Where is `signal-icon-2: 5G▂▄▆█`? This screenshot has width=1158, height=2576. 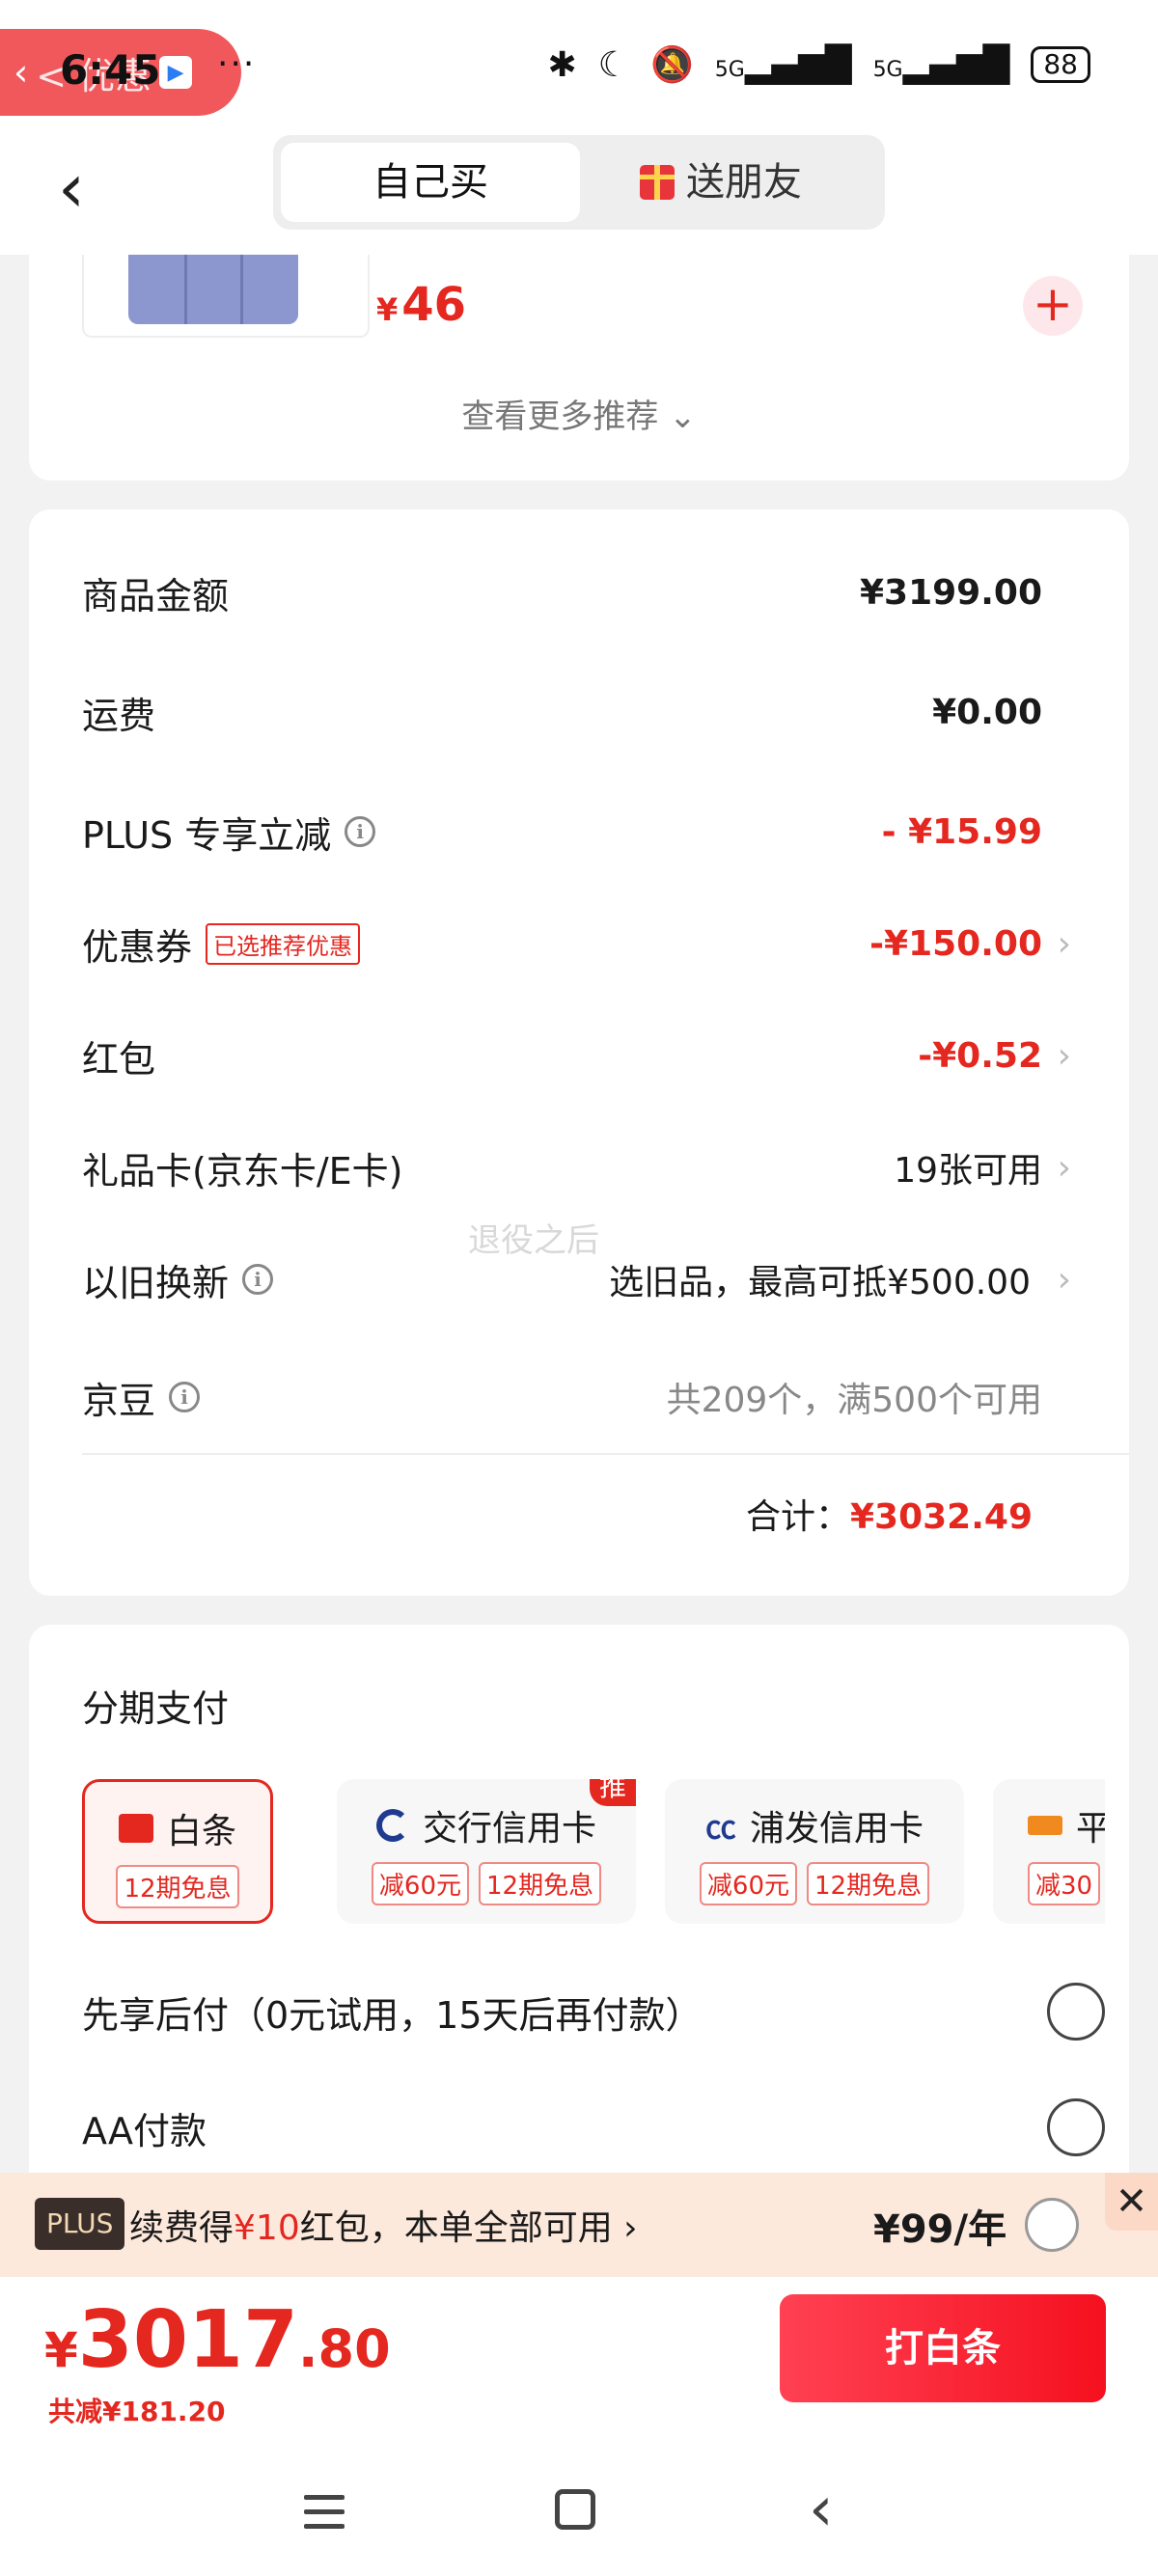 signal-icon-2: 5G▂▄▆█ is located at coordinates (941, 64).